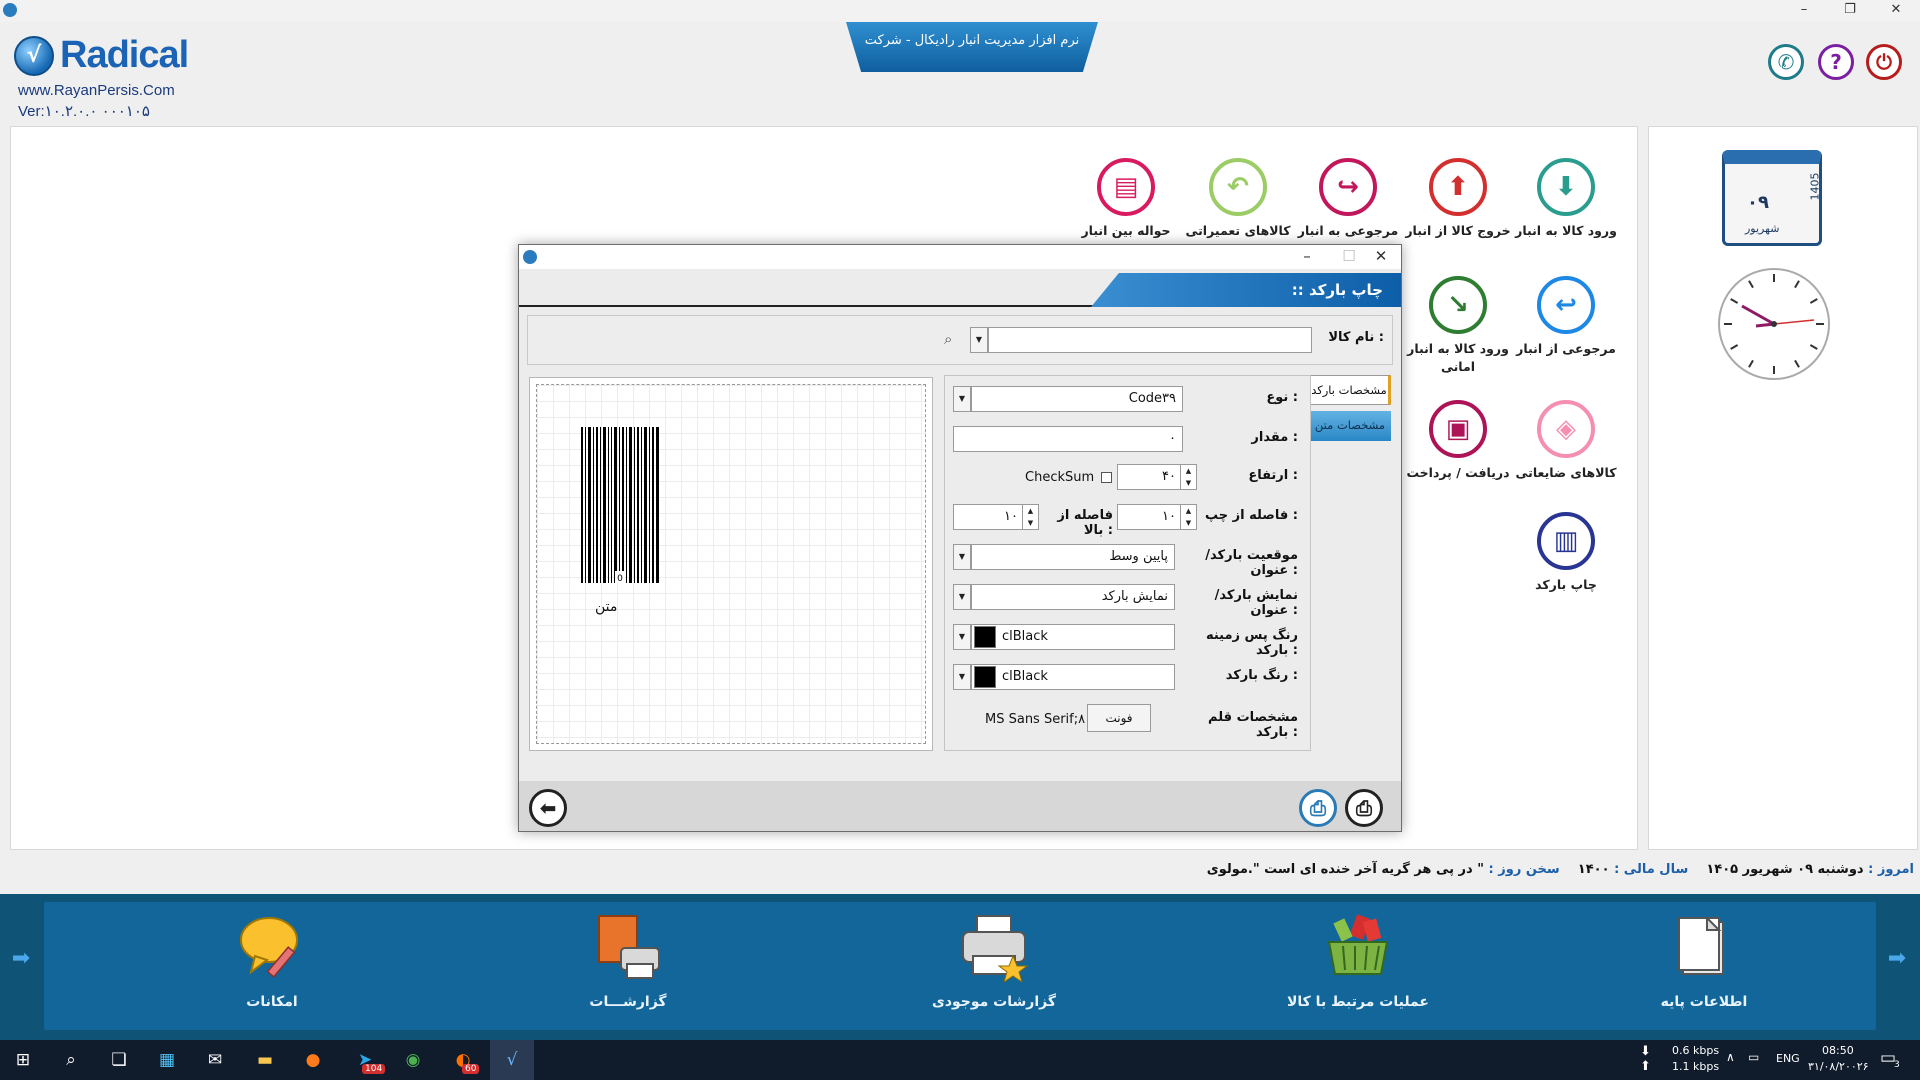 This screenshot has width=1920, height=1080. I want to click on module-consign-in: ↘ ورود کالا به انبار امانی, so click(1458, 326).